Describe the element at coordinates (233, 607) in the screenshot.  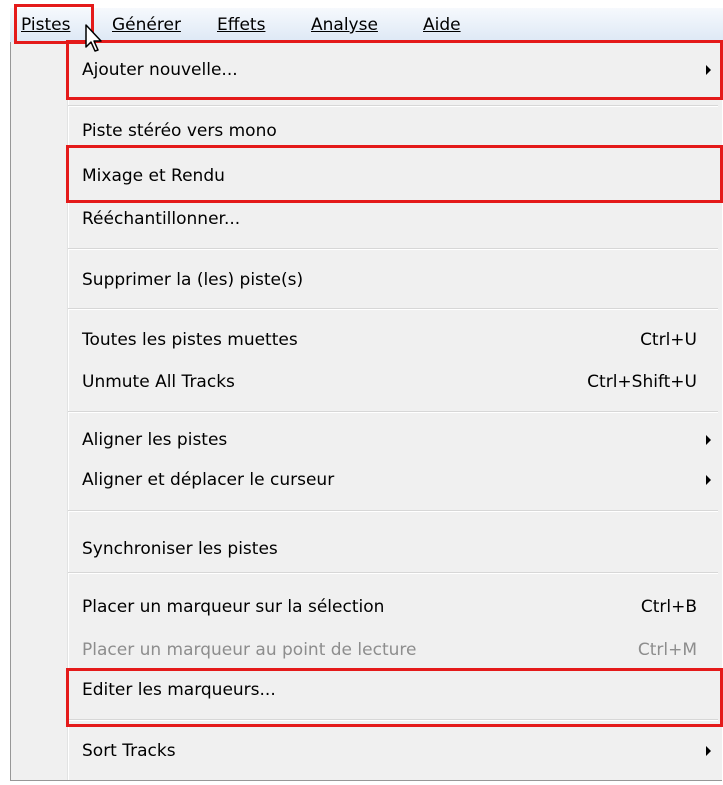
I see `menu-item-label: Placer un marqueur sur la sélection` at that location.